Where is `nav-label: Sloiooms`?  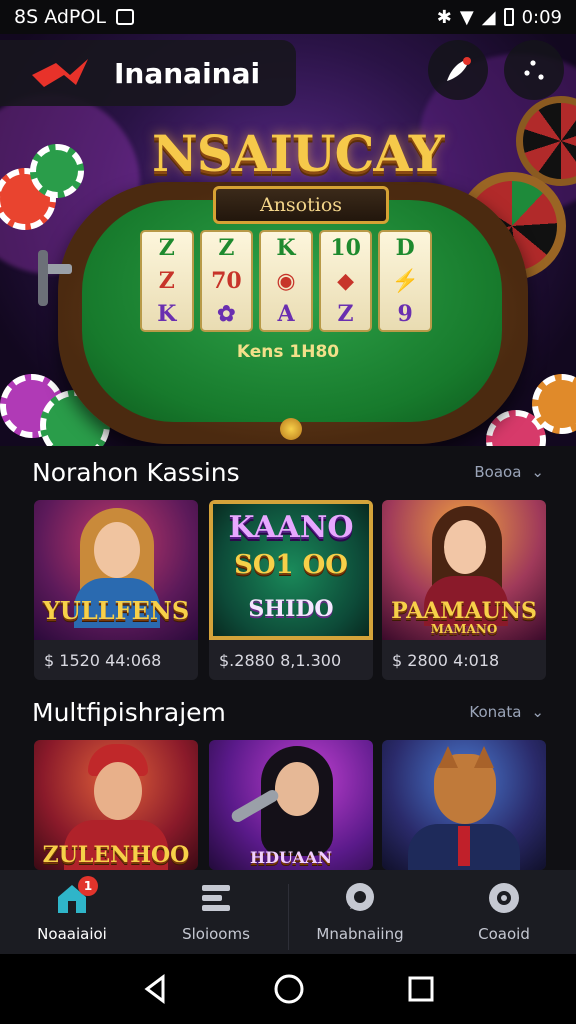 nav-label: Sloiooms is located at coordinates (216, 934).